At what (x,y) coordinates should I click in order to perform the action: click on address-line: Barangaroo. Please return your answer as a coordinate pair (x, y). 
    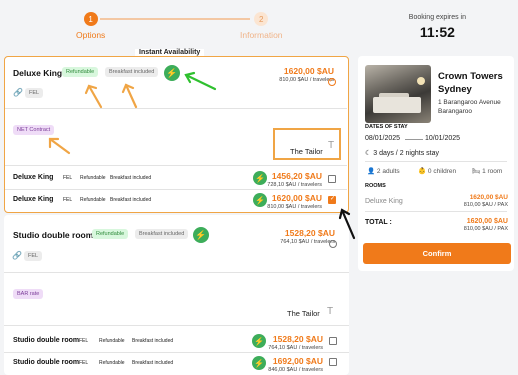
    Looking at the image, I should click on (455, 111).